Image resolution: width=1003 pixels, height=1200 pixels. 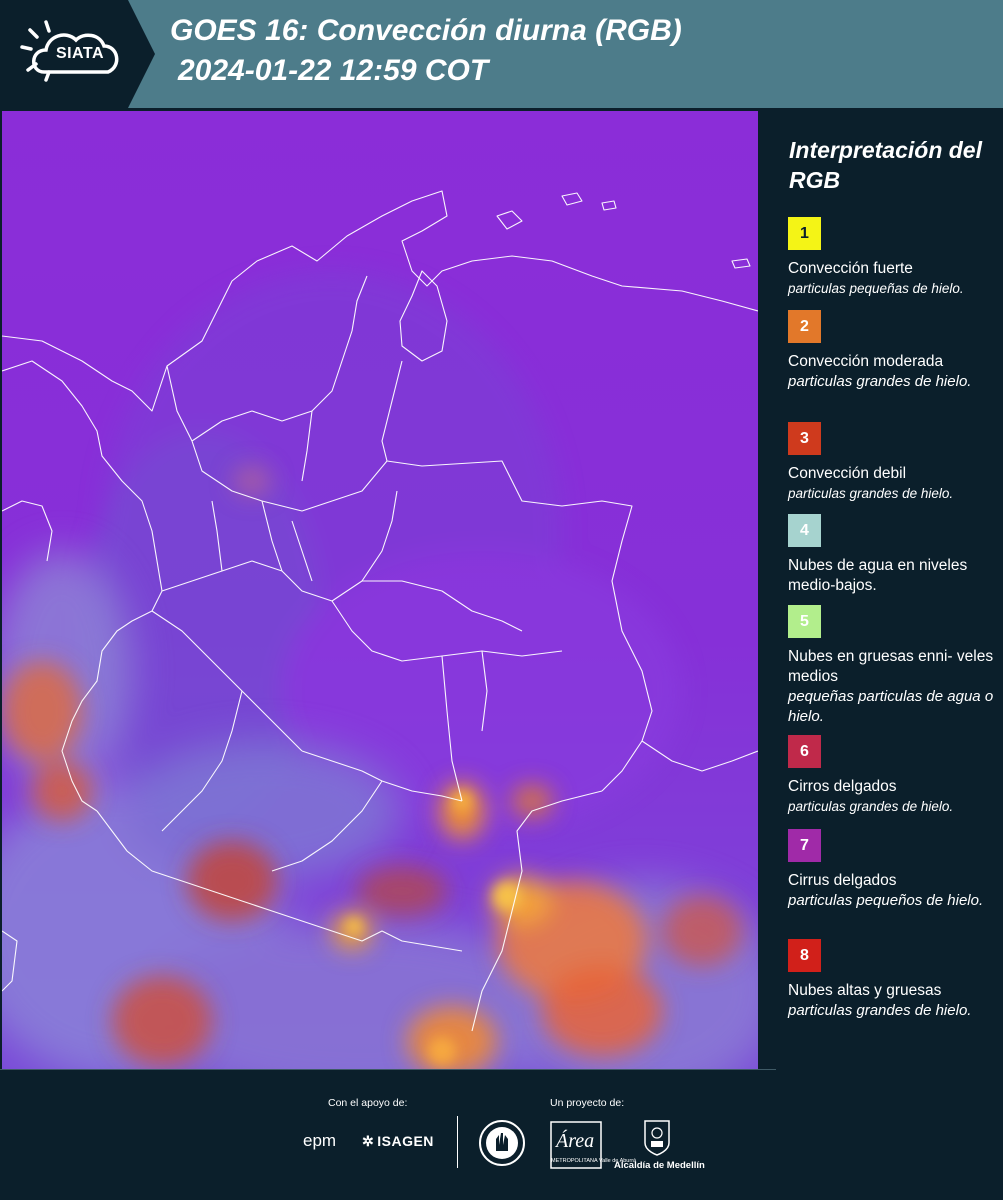 I want to click on siata-logo-text: SIATA, so click(x=80, y=53).